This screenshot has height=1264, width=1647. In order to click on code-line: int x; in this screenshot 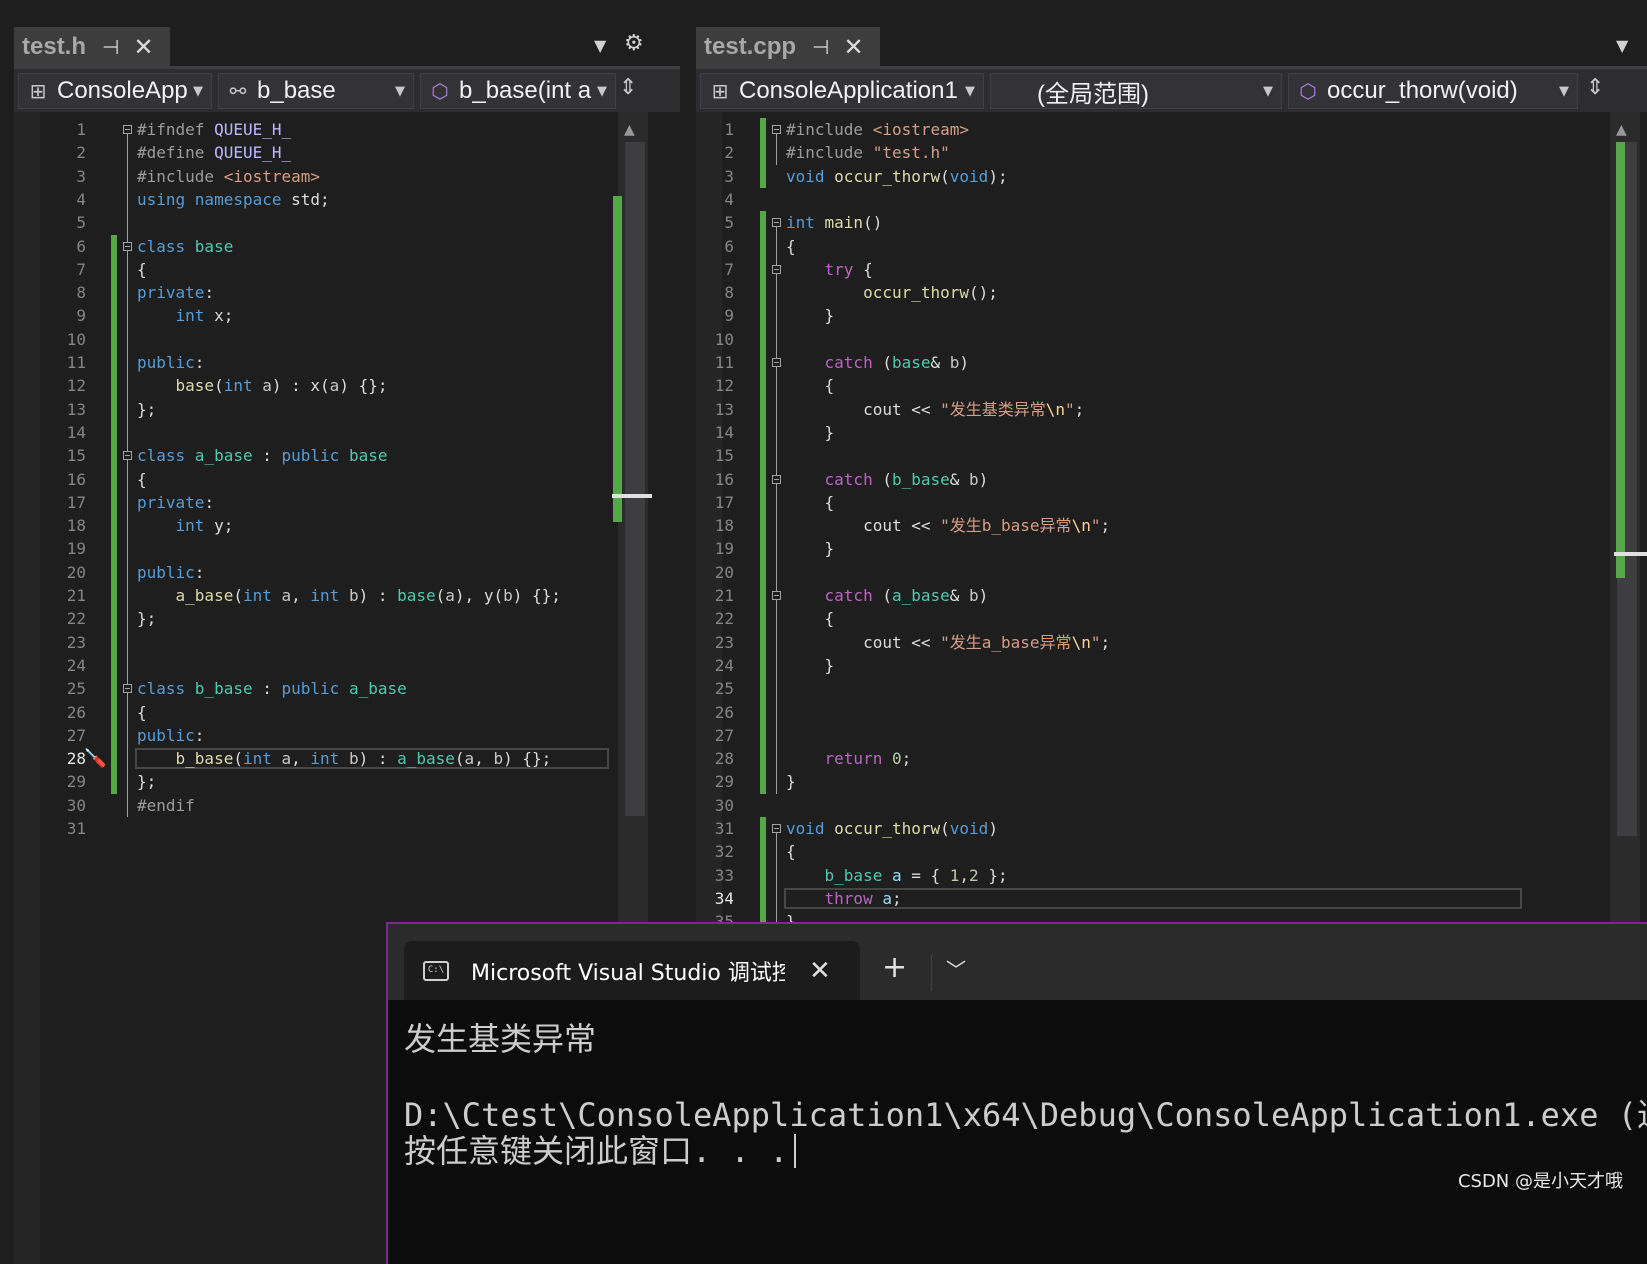, I will do `click(185, 315)`.